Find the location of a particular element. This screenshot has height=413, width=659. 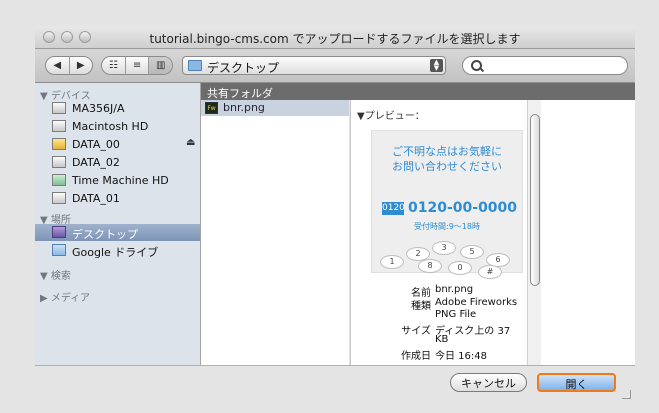

forward-arrow-icon: ▶ is located at coordinates (80, 65).